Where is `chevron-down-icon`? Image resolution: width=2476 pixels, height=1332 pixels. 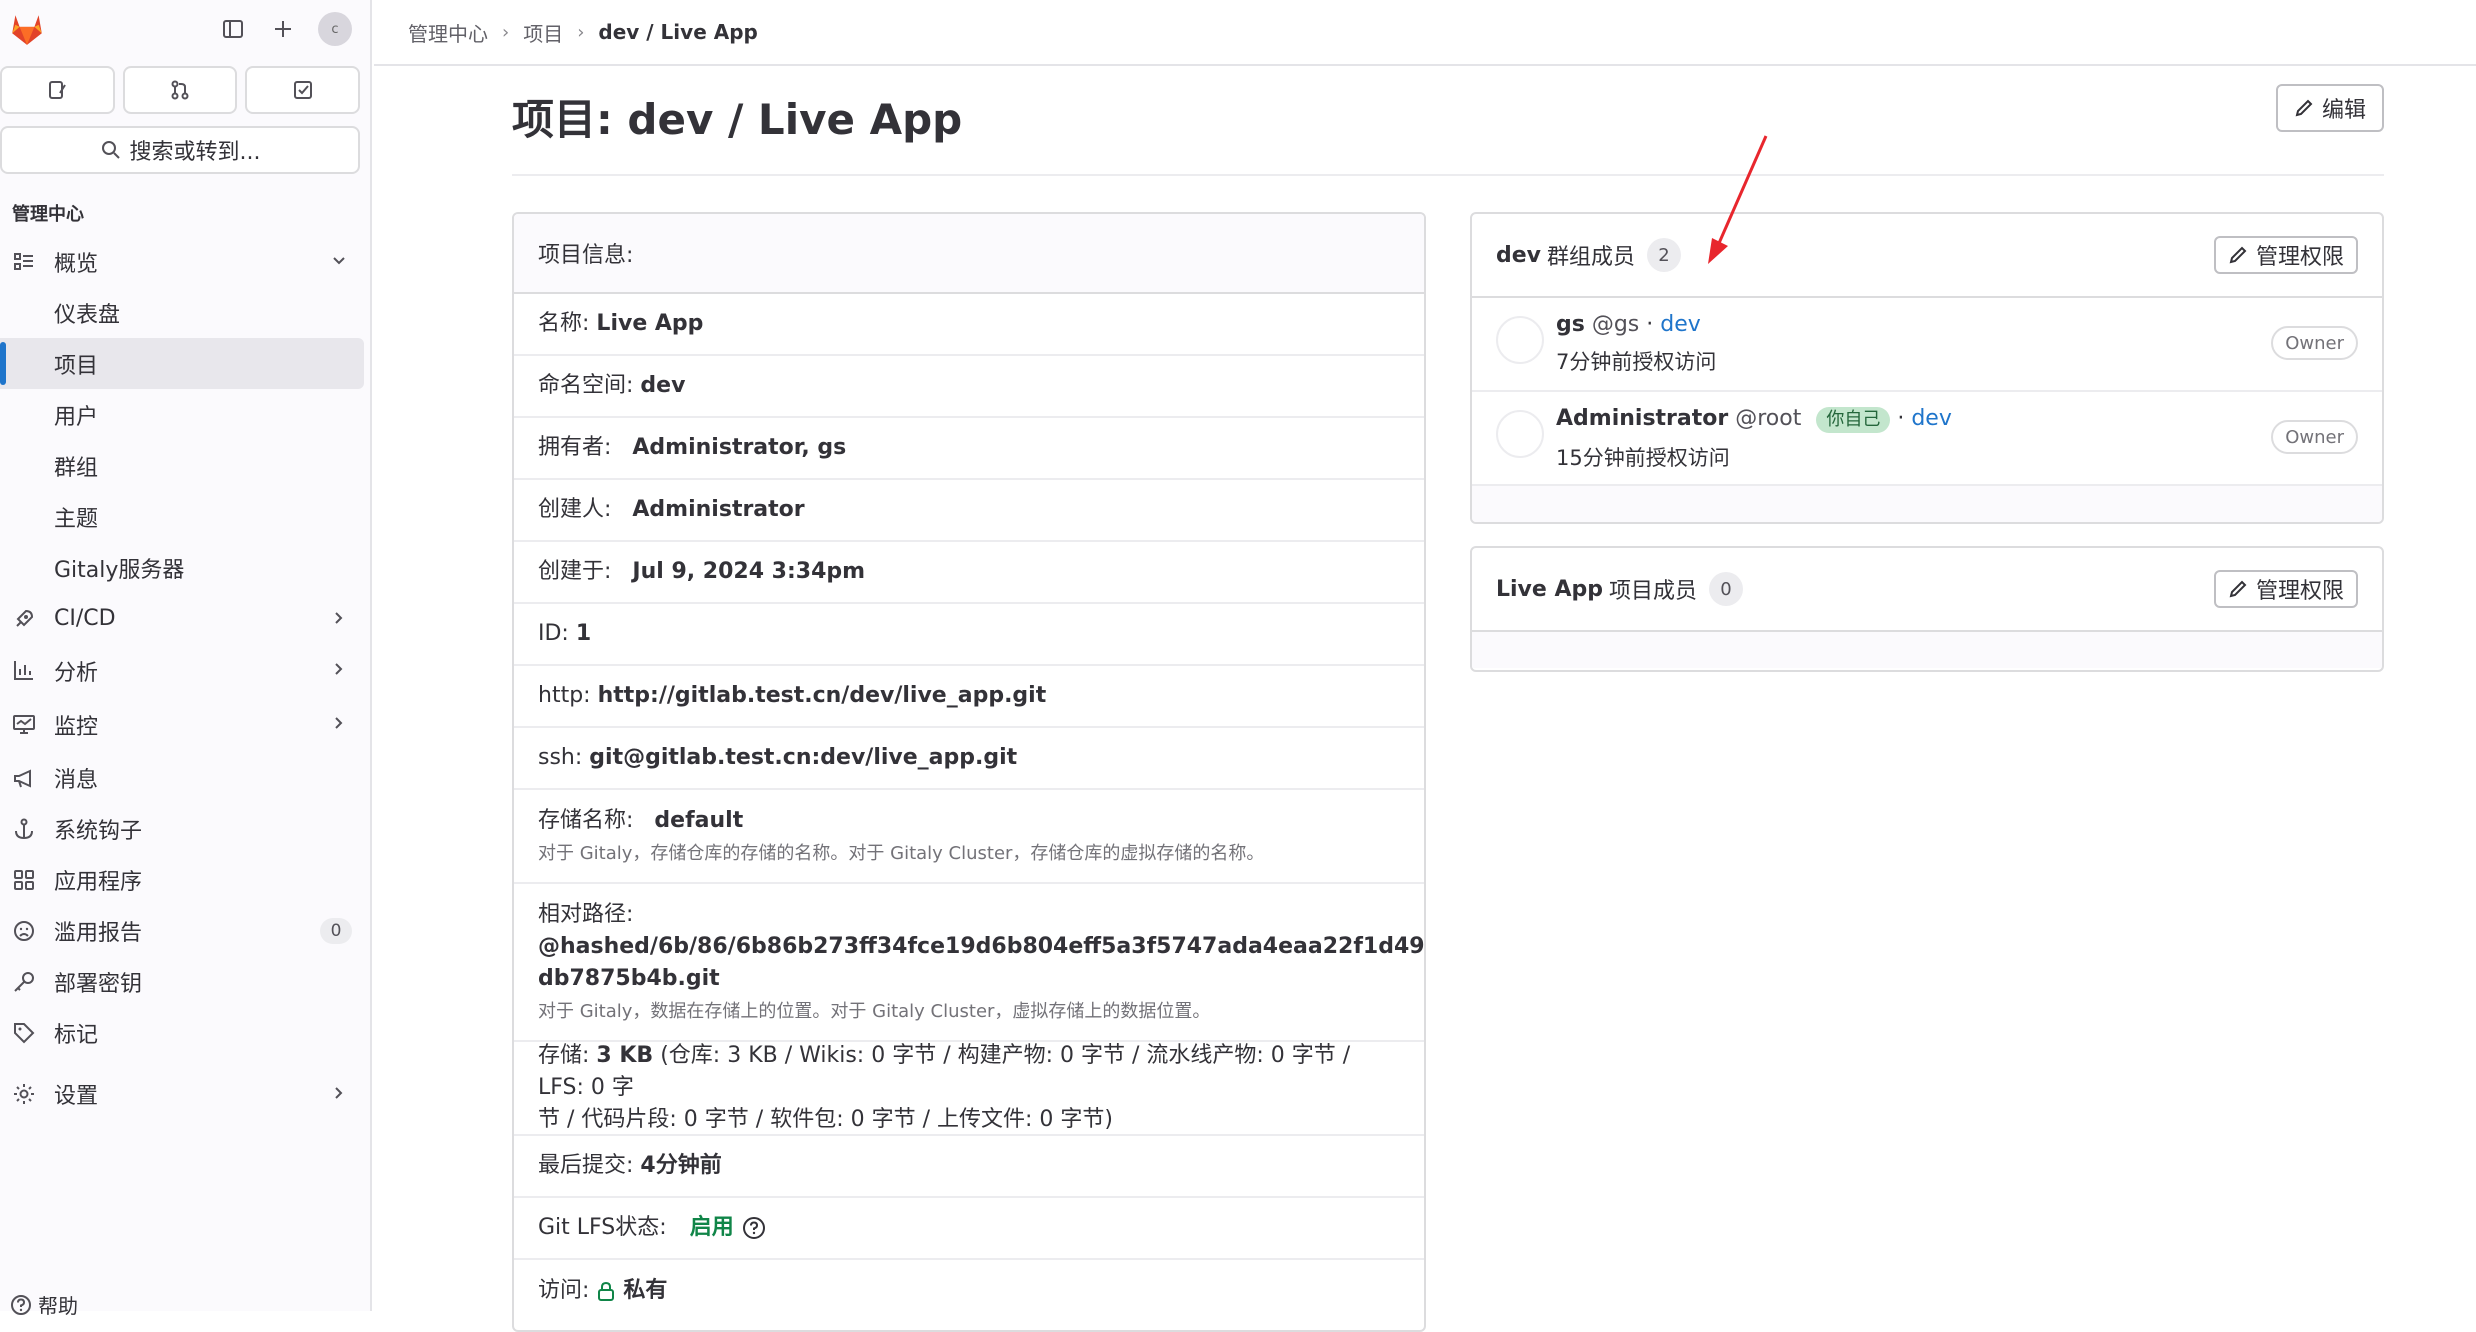 chevron-down-icon is located at coordinates (339, 261).